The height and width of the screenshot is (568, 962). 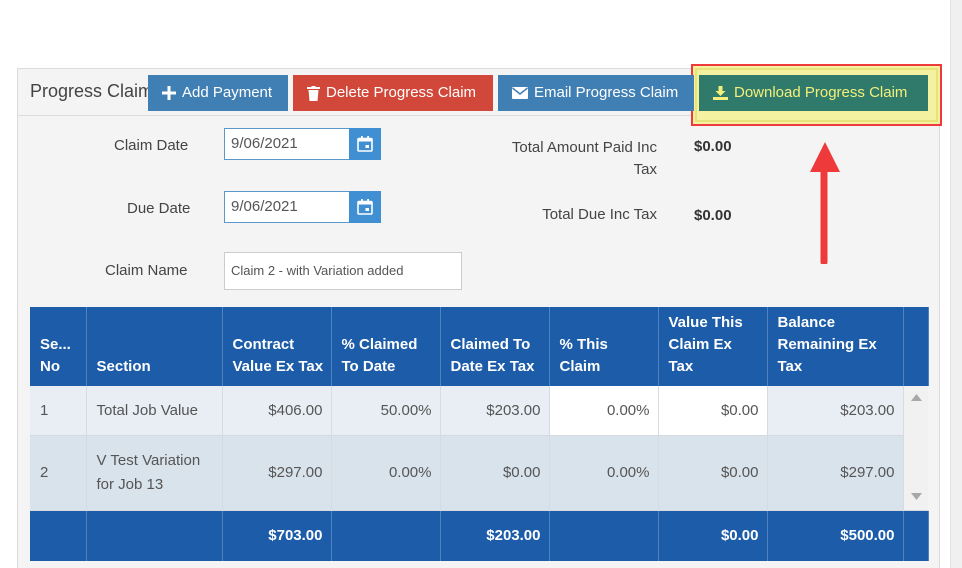 I want to click on total-contract-value: $703.00, so click(x=277, y=535).